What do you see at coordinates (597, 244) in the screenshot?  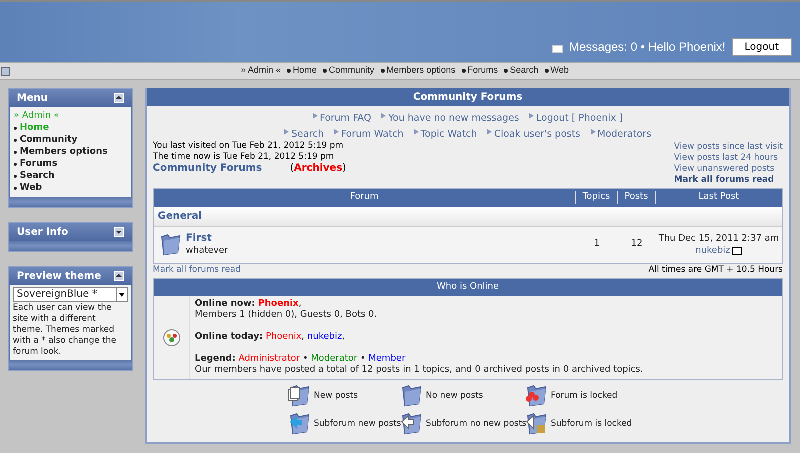 I see `topics-count: 1` at bounding box center [597, 244].